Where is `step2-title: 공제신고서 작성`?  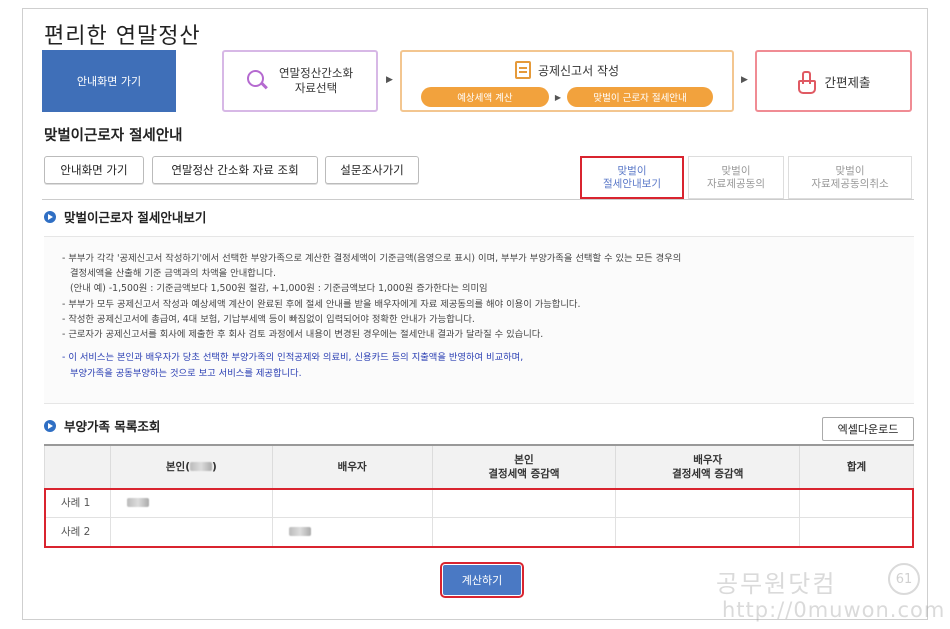
step2-title: 공제신고서 작성 is located at coordinates (578, 70).